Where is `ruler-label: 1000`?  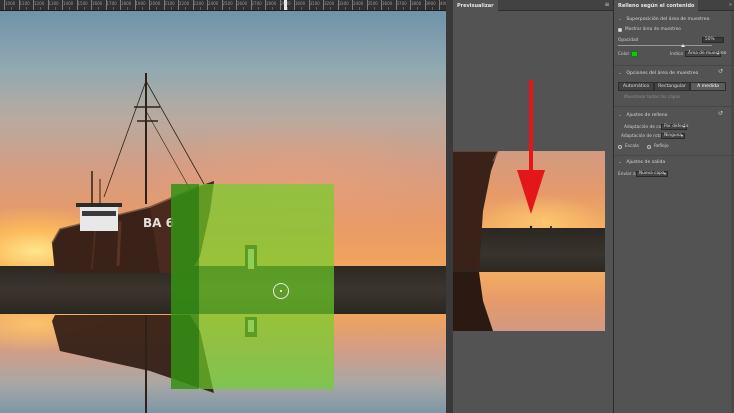
ruler-label: 1000 is located at coordinates (10, 3).